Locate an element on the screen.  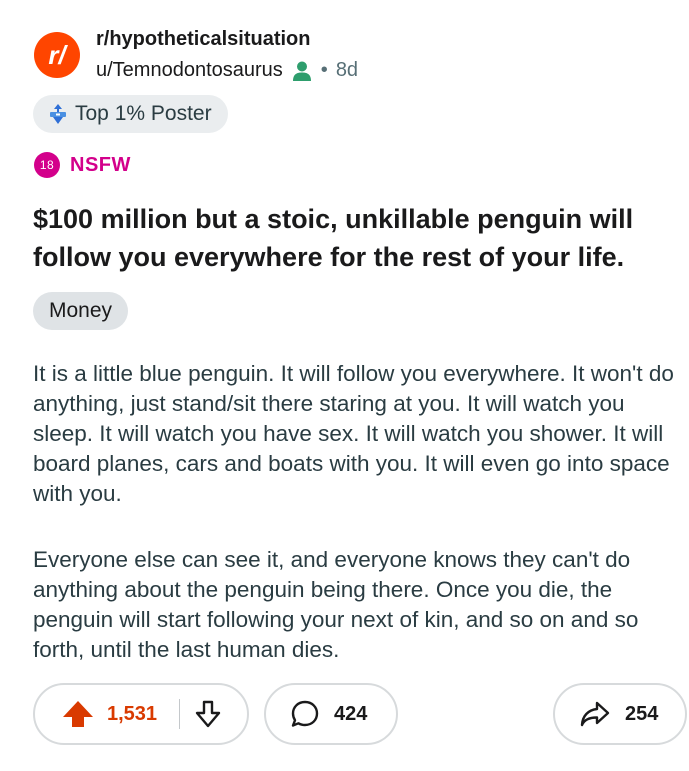
top-poster-icon is located at coordinates (58, 114).